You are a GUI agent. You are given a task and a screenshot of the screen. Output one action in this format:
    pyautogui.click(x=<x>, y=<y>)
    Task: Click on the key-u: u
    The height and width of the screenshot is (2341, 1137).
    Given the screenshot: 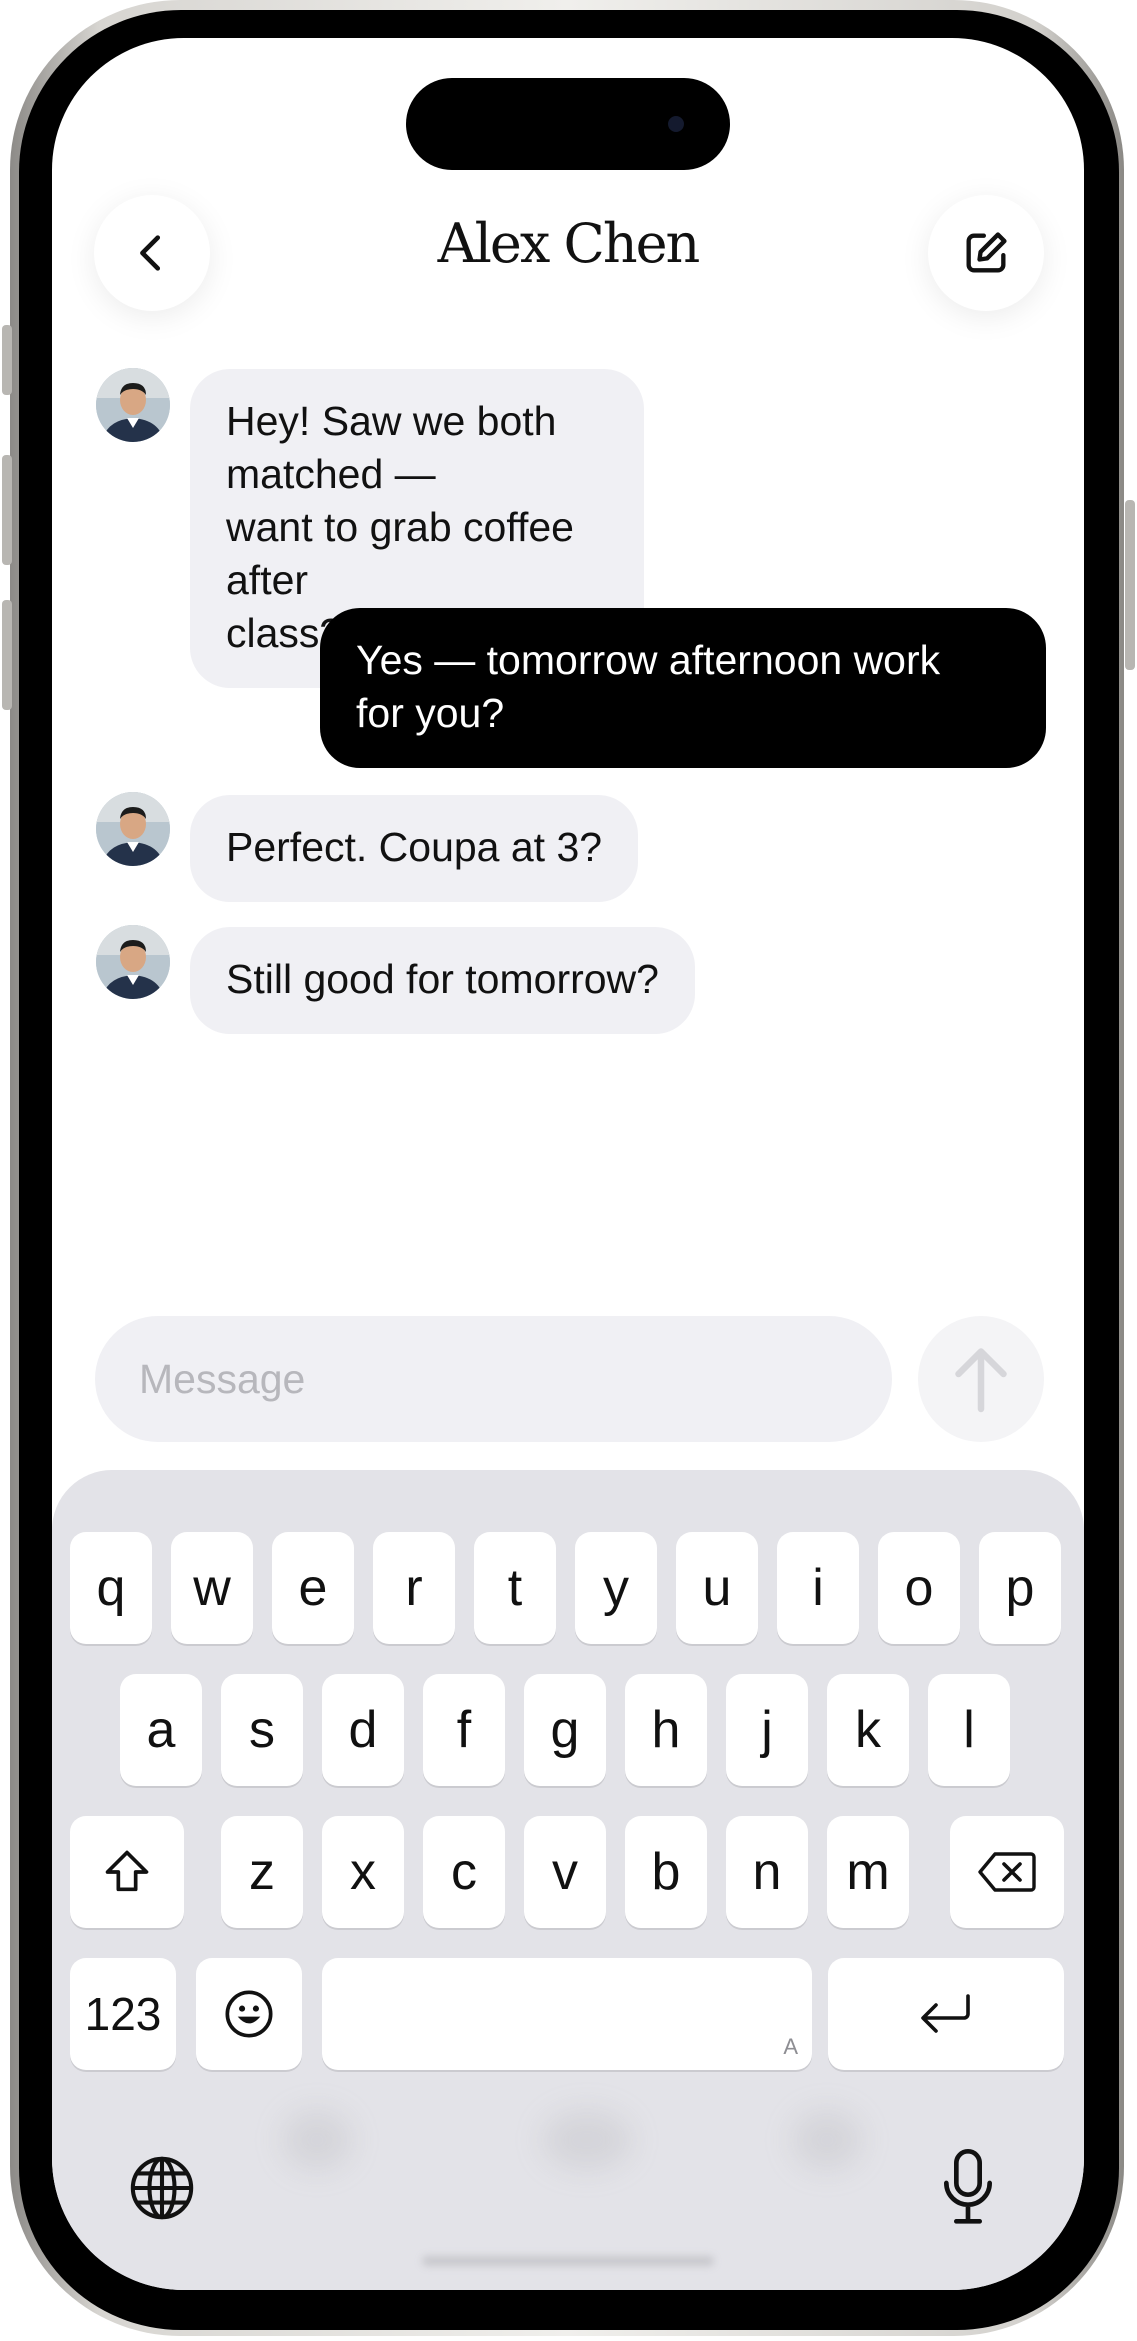 What is the action you would take?
    pyautogui.click(x=717, y=1588)
    